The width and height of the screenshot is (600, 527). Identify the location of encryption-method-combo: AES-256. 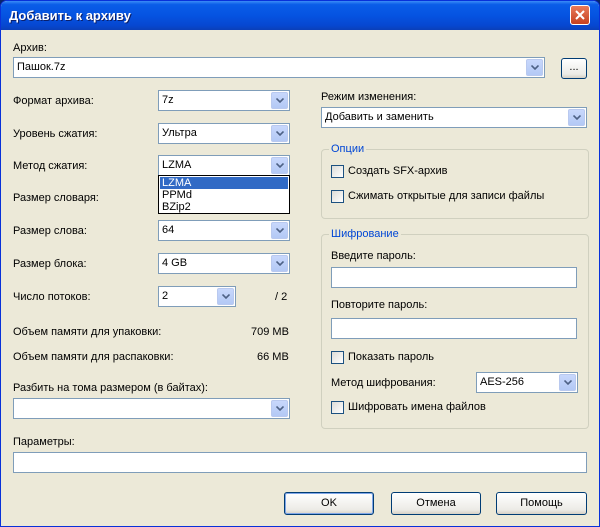
(527, 382).